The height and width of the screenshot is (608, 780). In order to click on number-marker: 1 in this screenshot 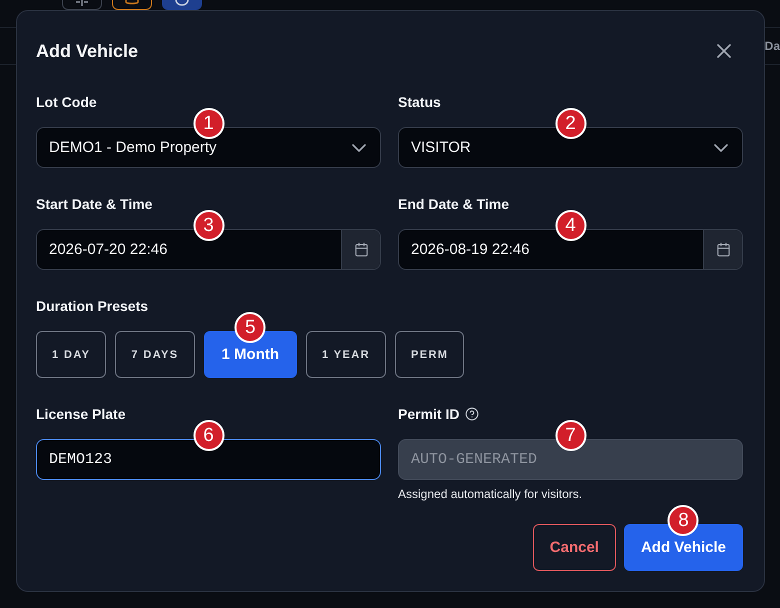, I will do `click(208, 123)`.